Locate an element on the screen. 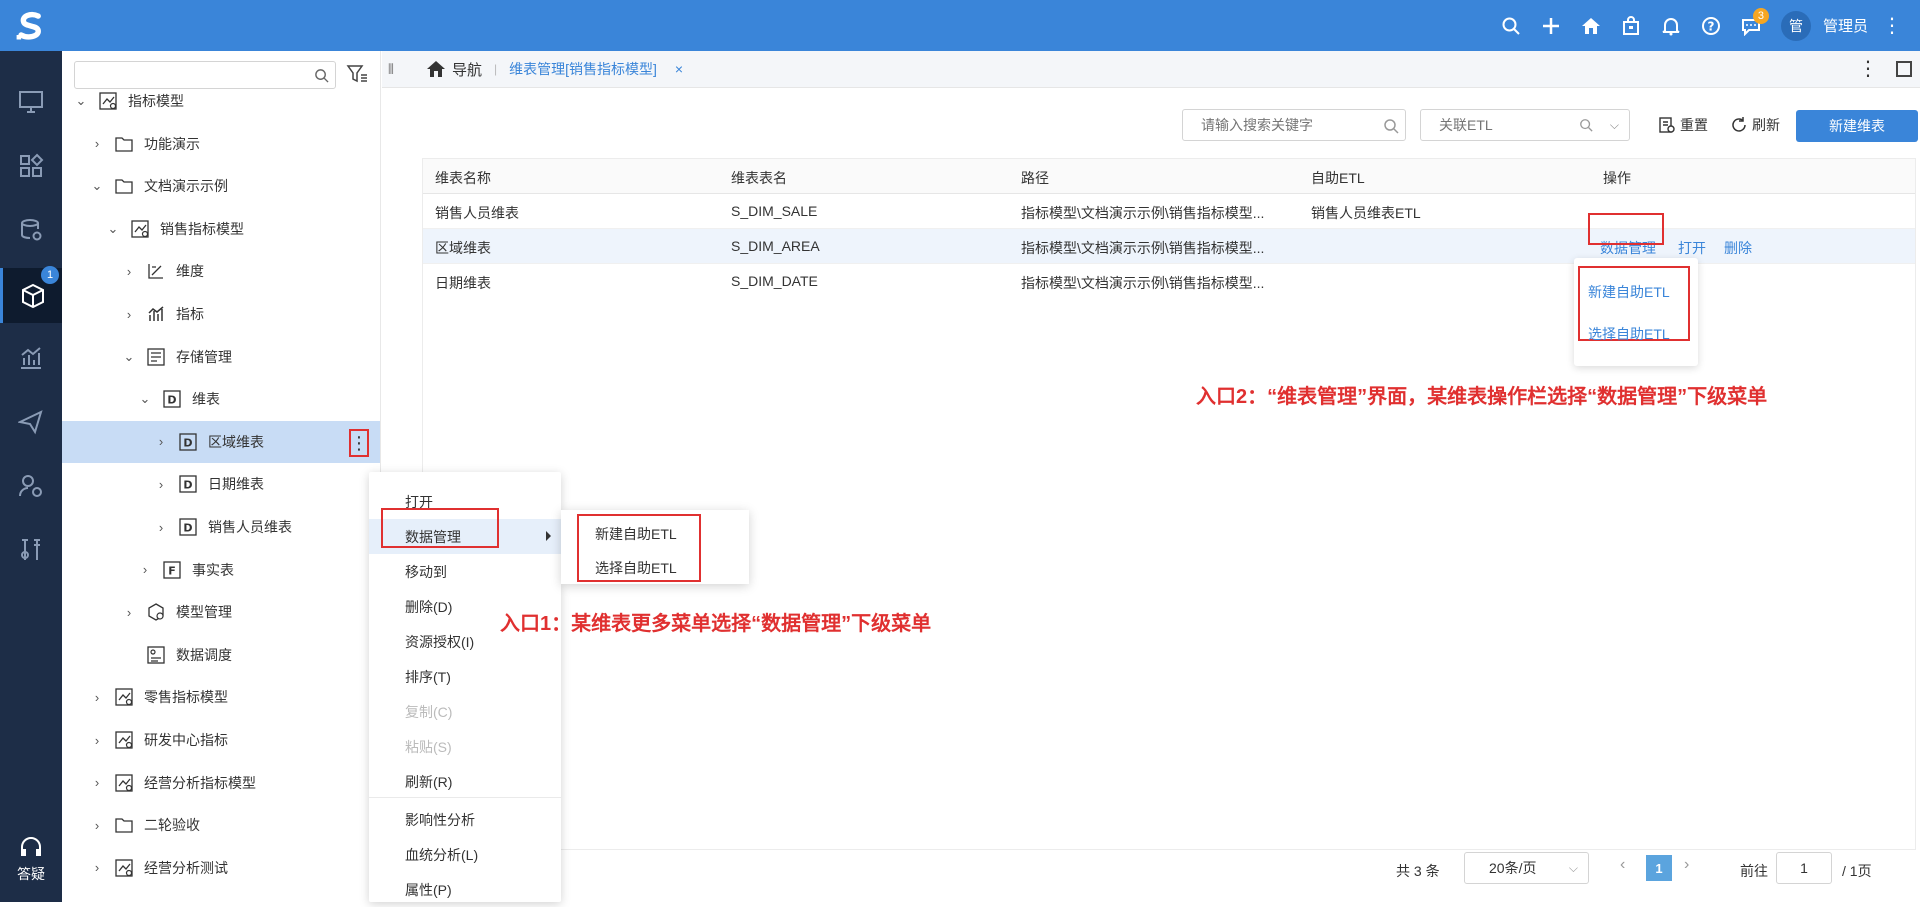 The image size is (1920, 907). plus-icon is located at coordinates (1551, 25).